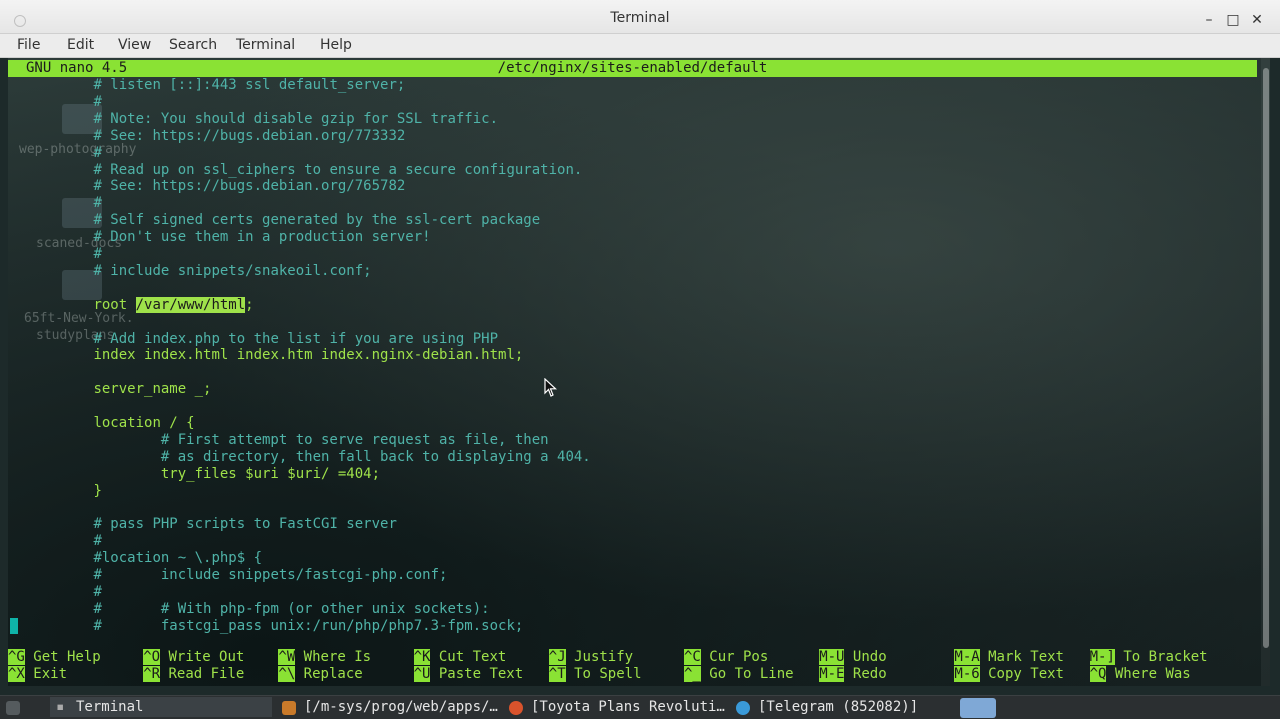 The image size is (1280, 719). Describe the element at coordinates (978, 708) in the screenshot. I see `tray-terminal-icon` at that location.